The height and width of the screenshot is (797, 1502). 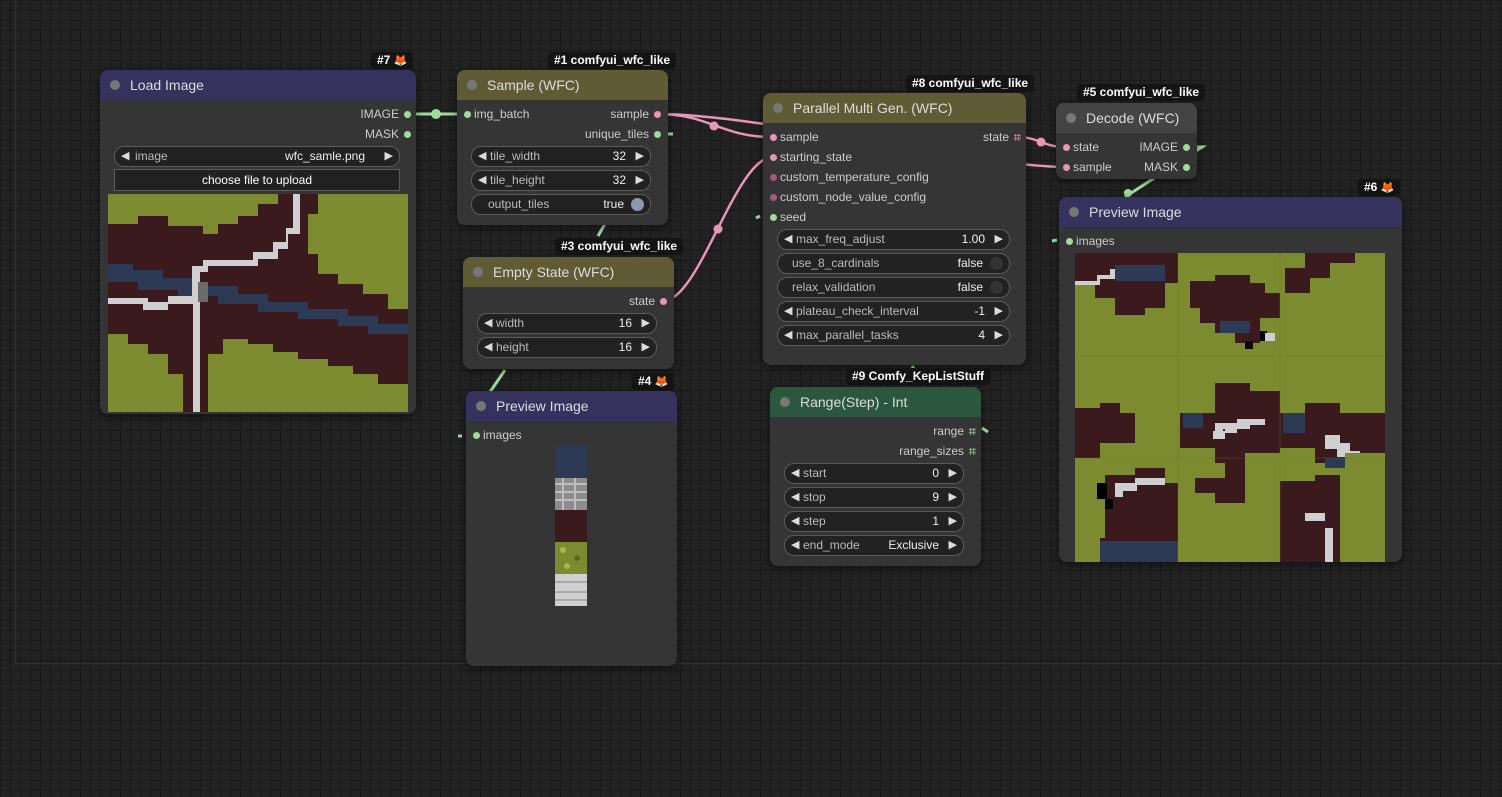 What do you see at coordinates (973, 239) in the screenshot?
I see `widget-value: 1.00` at bounding box center [973, 239].